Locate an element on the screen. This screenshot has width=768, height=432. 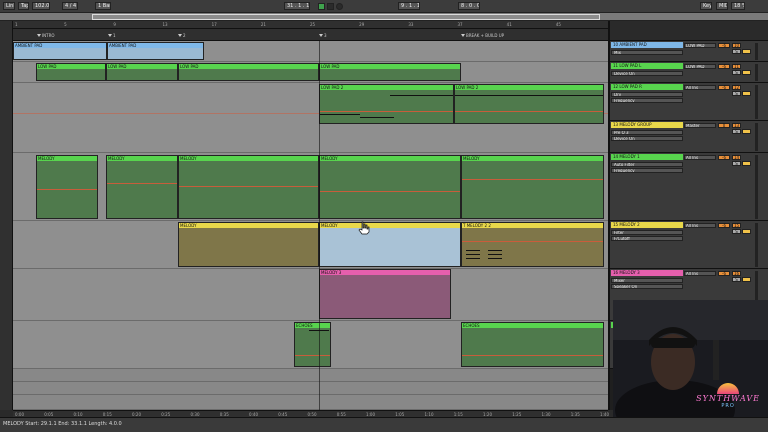
track-lane-low-pad: LOW PAD LOW PAD LOW PAD LOW PAD is located at coordinates (310, 72).